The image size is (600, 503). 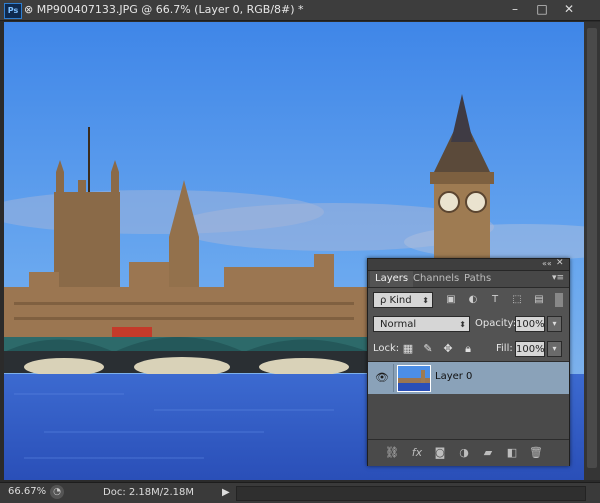 What do you see at coordinates (386, 348) in the screenshot?
I see `lock-label: Lock:` at bounding box center [386, 348].